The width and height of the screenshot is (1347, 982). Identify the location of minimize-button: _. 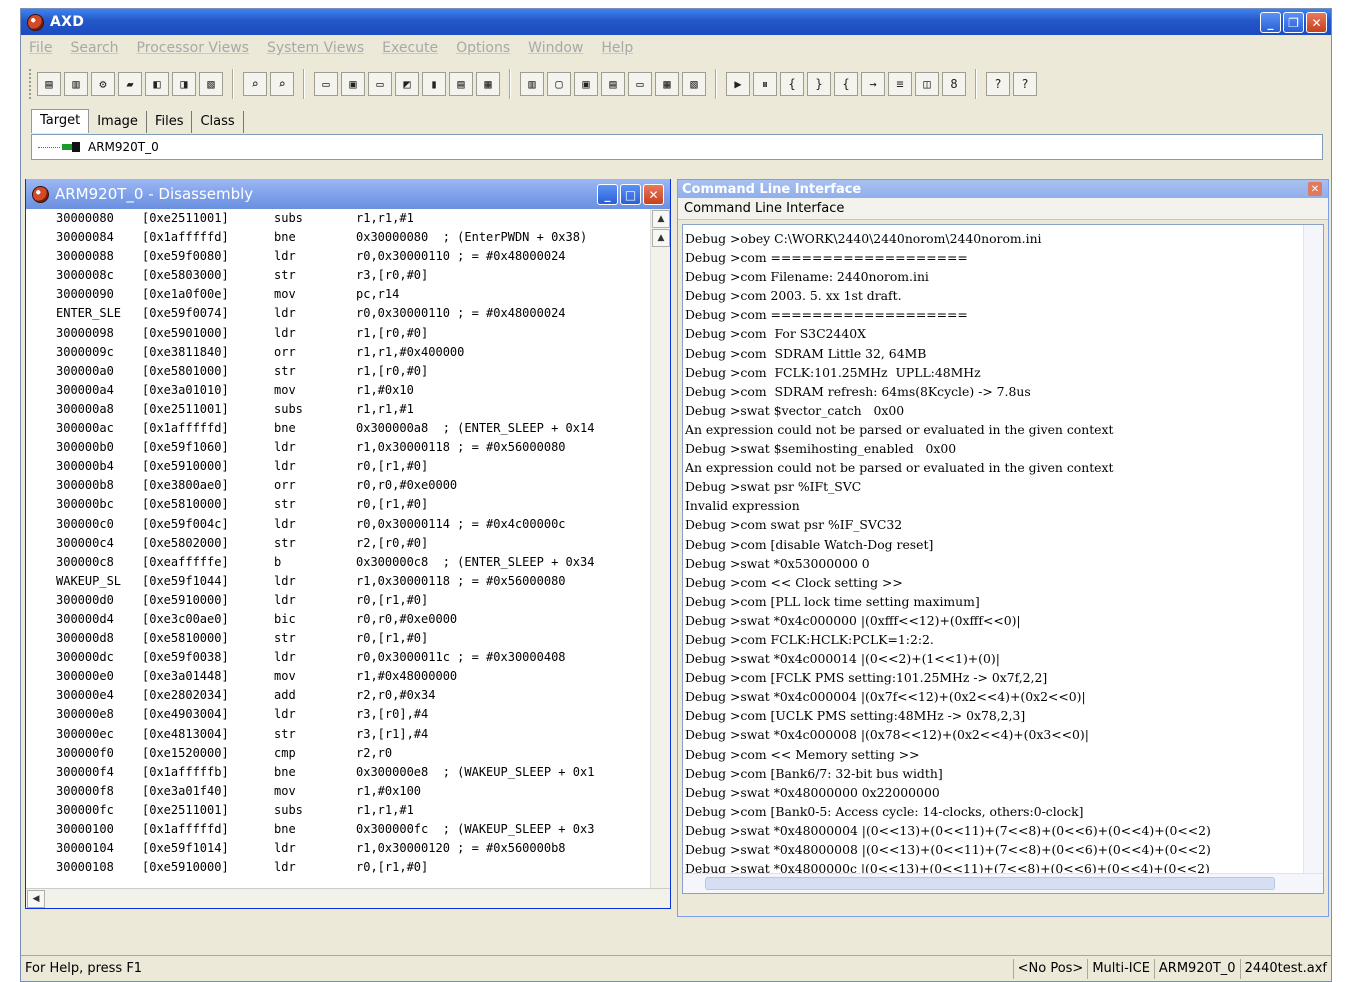
(1270, 22).